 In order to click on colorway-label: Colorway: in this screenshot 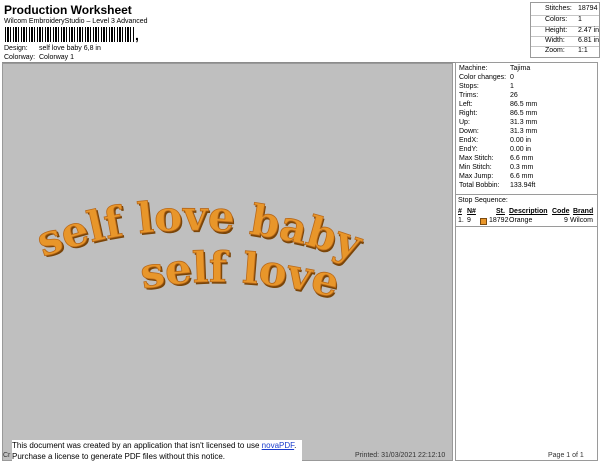, I will do `click(20, 57)`.